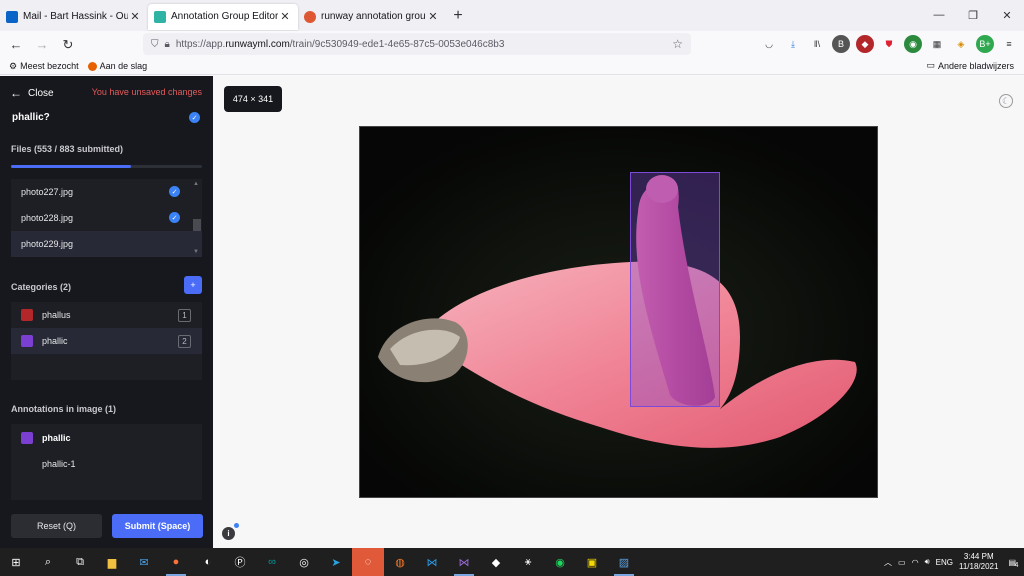  What do you see at coordinates (41, 287) in the screenshot?
I see `categories-heading: Categories (2)` at bounding box center [41, 287].